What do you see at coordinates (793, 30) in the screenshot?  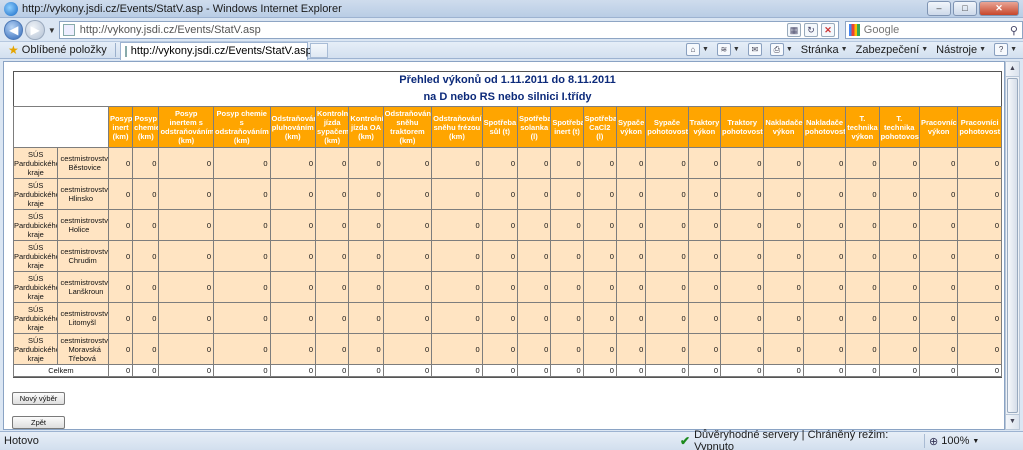 I see `compatibility-view-icon: ▦` at bounding box center [793, 30].